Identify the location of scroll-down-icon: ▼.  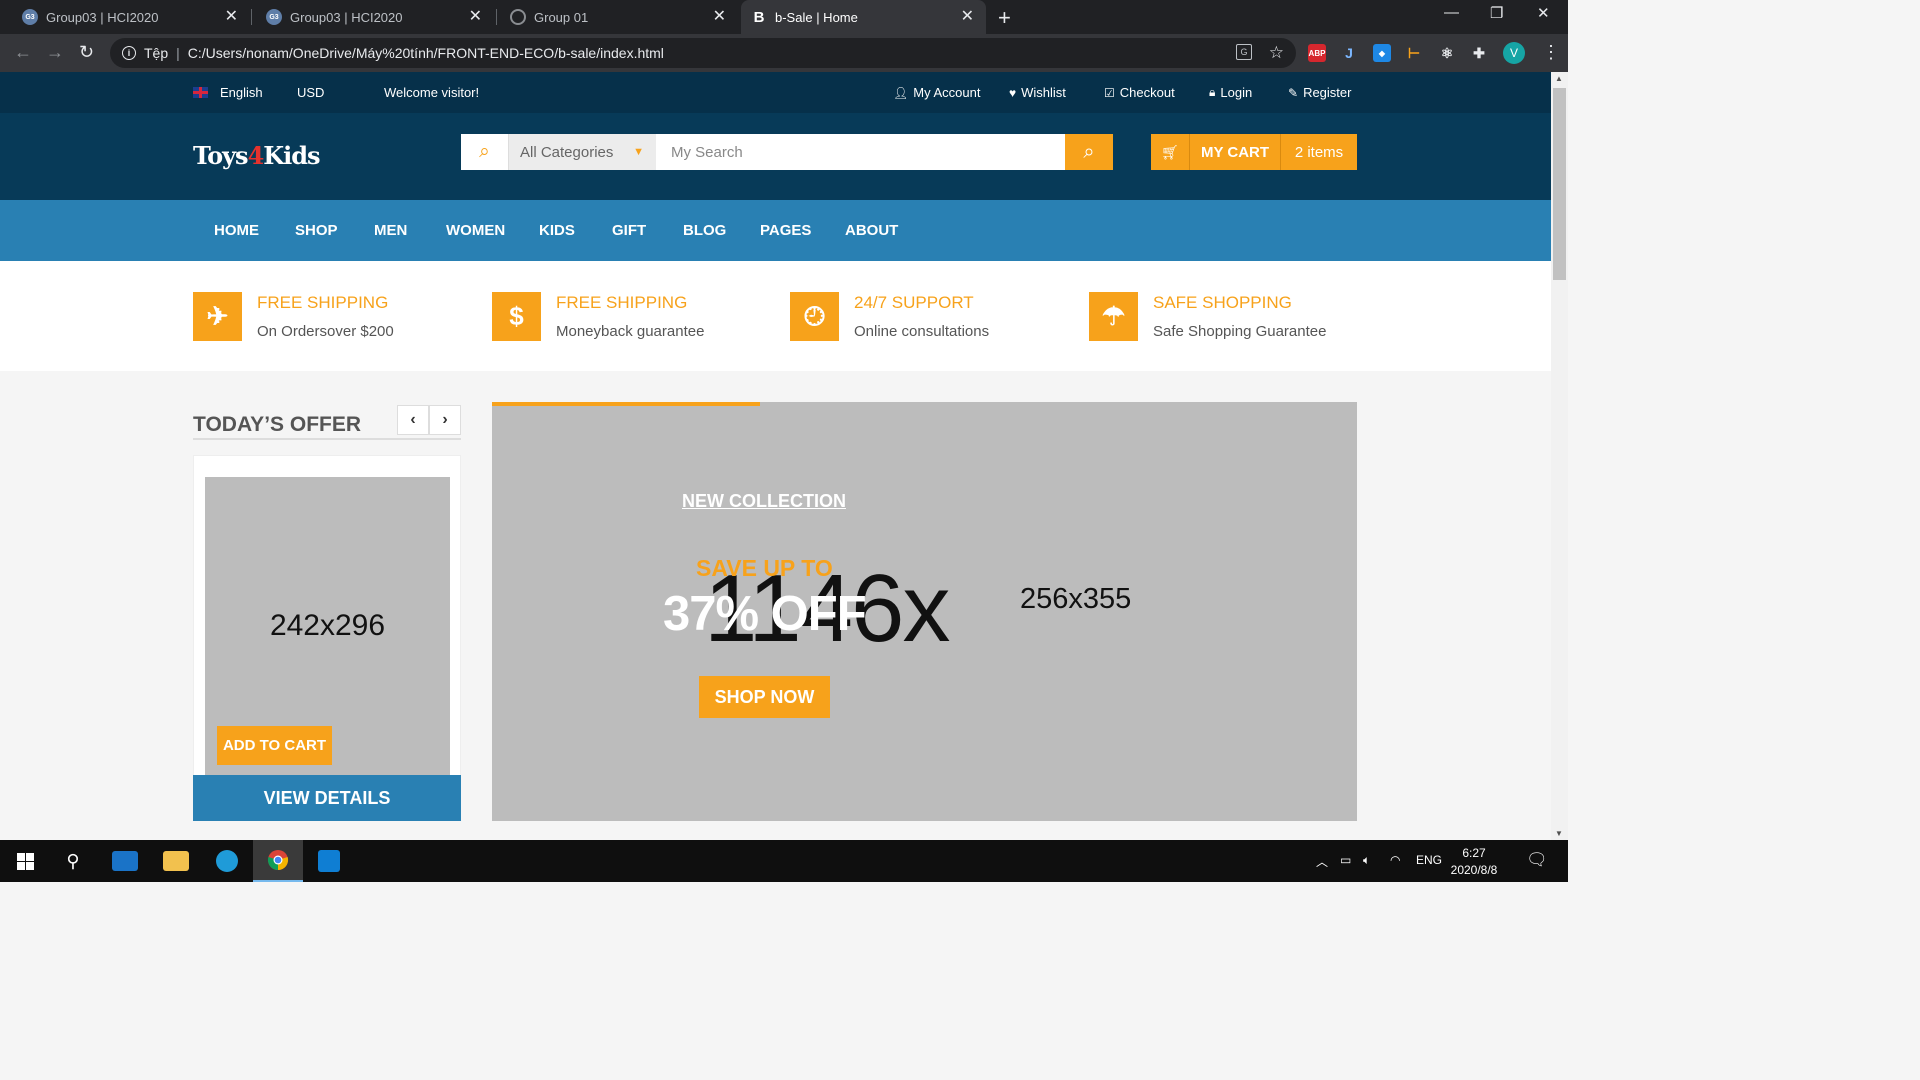
(1559, 833).